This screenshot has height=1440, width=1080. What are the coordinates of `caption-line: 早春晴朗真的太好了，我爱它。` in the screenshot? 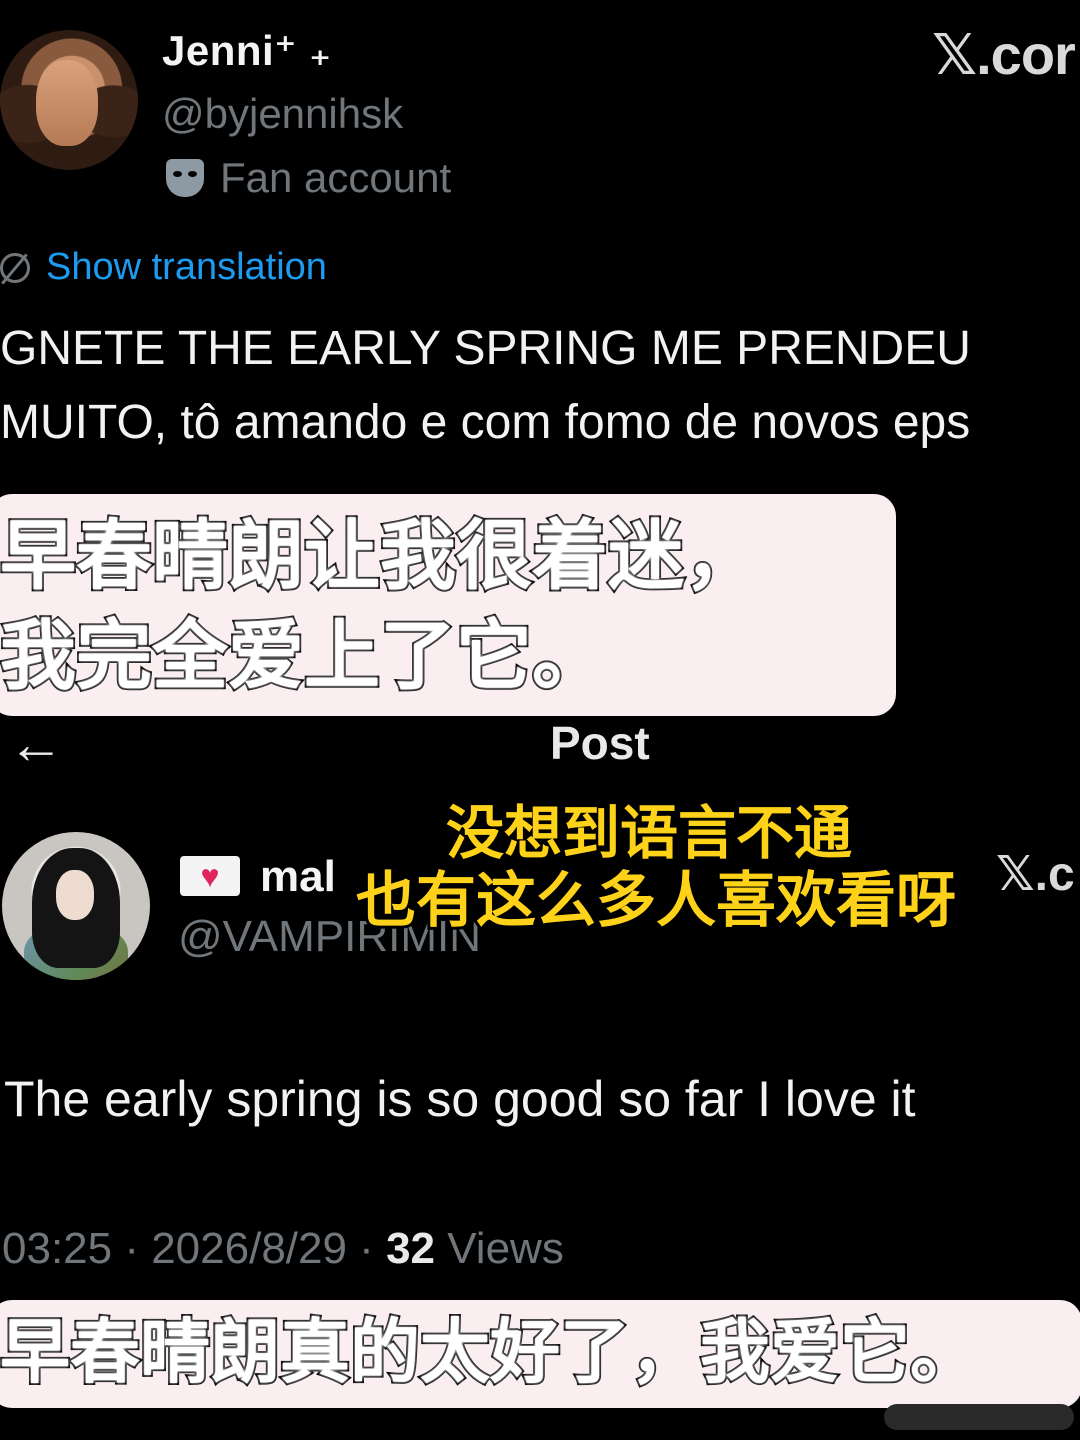 It's located at (491, 1352).